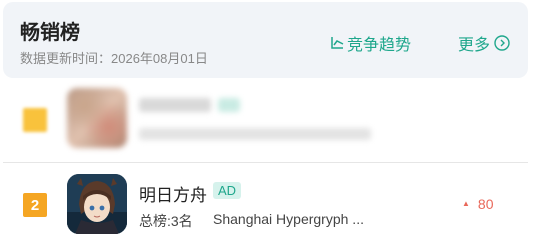 This screenshot has width=540, height=247. What do you see at coordinates (337, 43) in the screenshot?
I see `trend-chart-icon` at bounding box center [337, 43].